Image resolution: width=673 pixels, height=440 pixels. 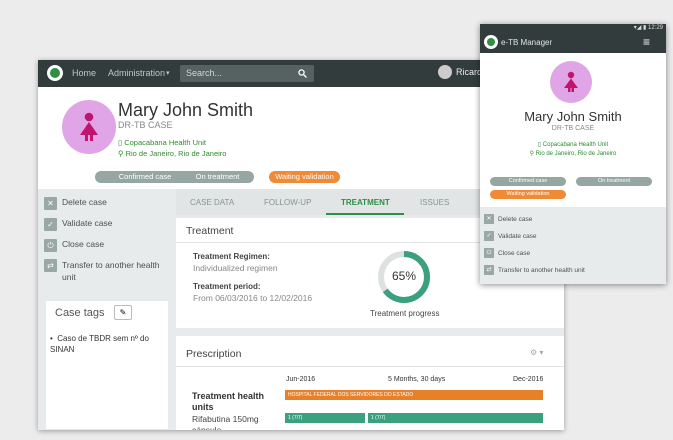 What do you see at coordinates (445, 72) in the screenshot?
I see `user-avatar-icon` at bounding box center [445, 72].